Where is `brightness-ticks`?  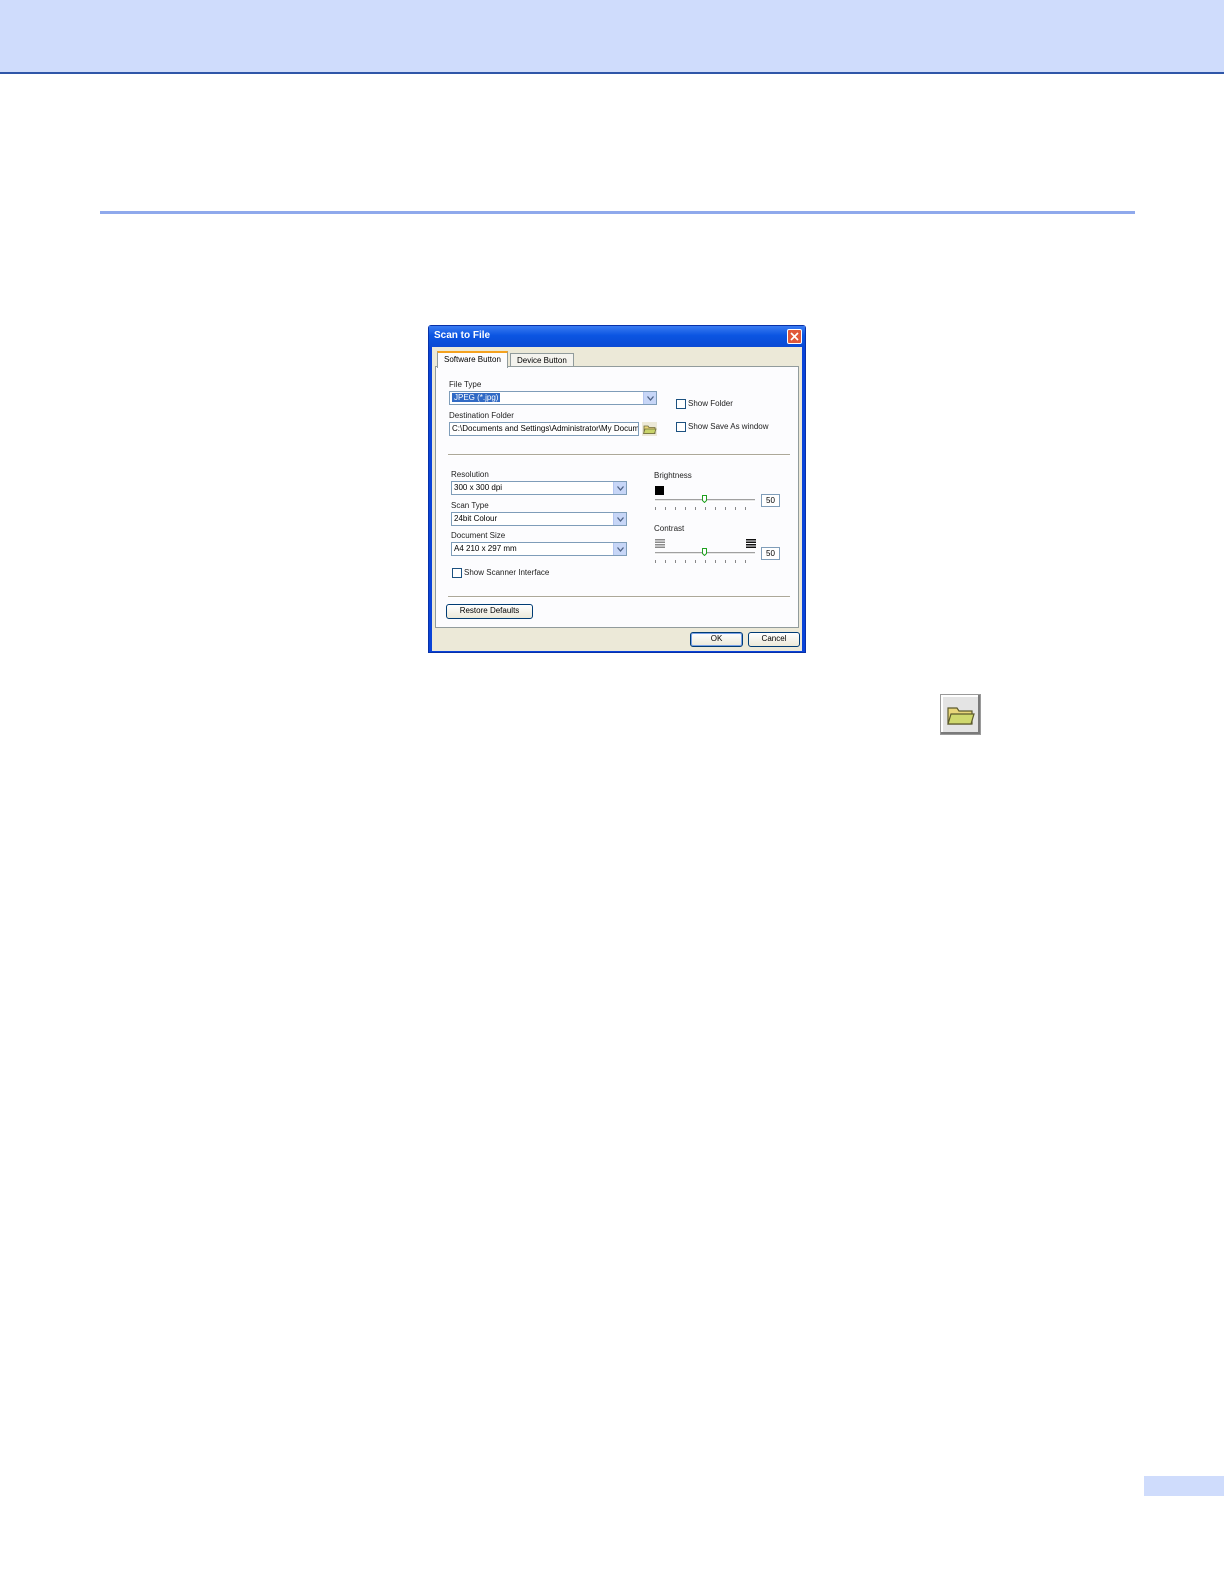
brightness-ticks is located at coordinates (705, 508).